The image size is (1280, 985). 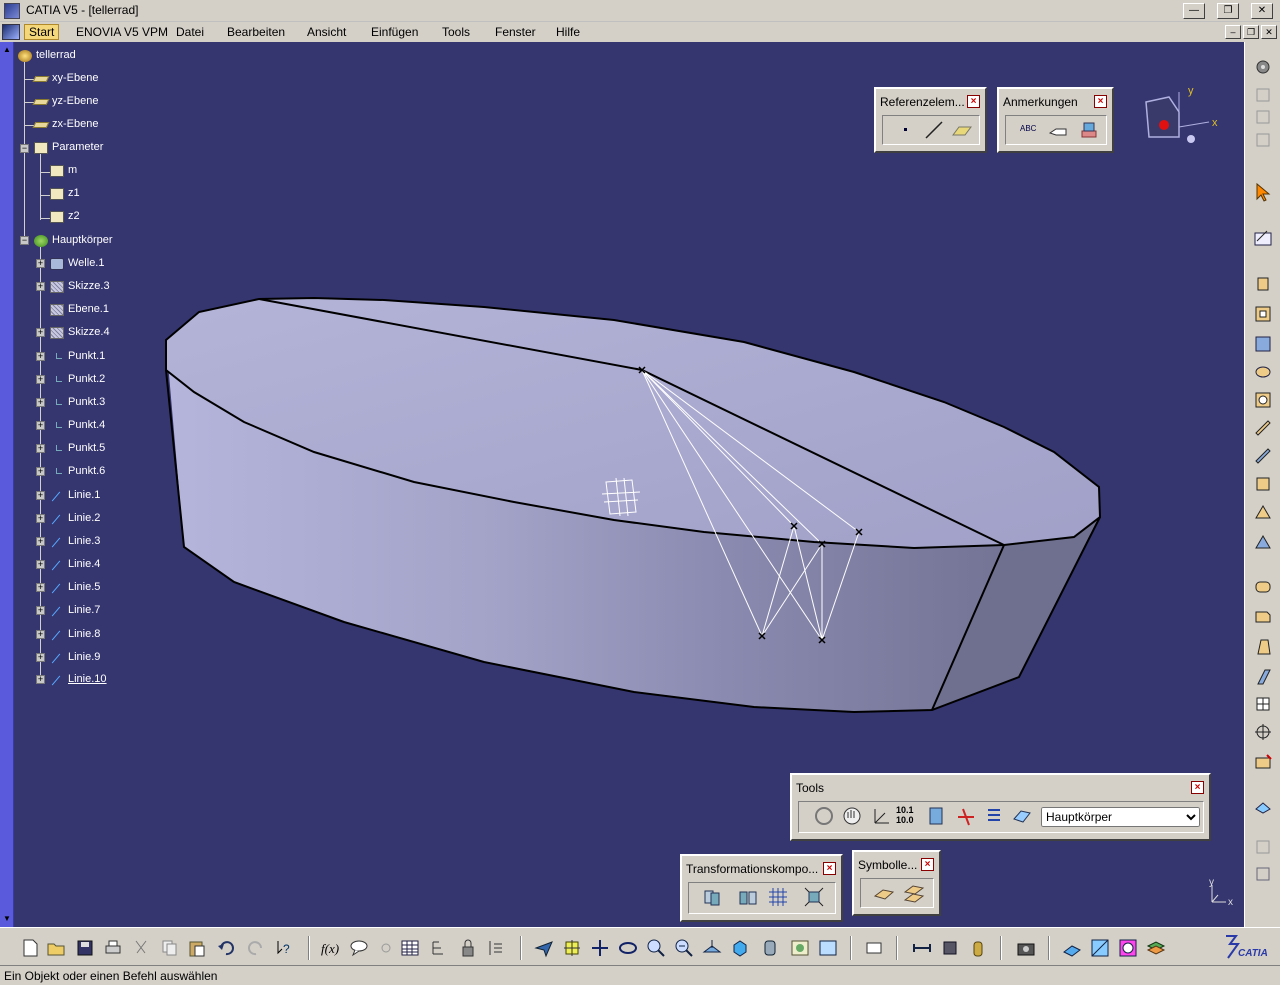 I want to click on stiffener-icon, so click(x=1263, y=484).